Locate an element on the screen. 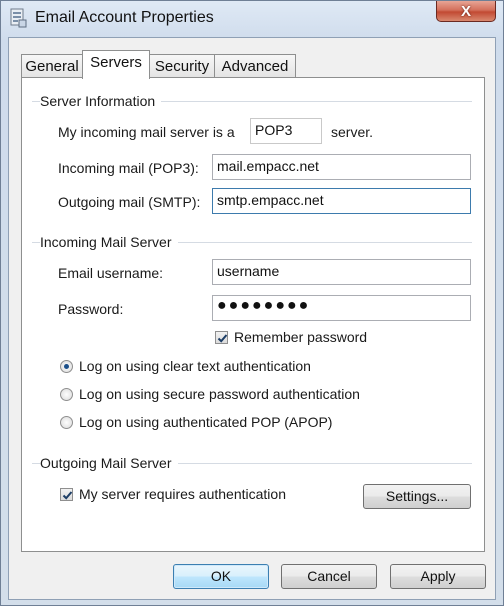 This screenshot has height=606, width=504. incoming-server-type-label: My incoming mail server is a is located at coordinates (146, 132).